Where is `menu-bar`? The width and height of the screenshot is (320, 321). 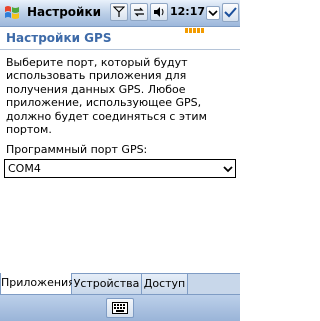 menu-bar is located at coordinates (120, 307).